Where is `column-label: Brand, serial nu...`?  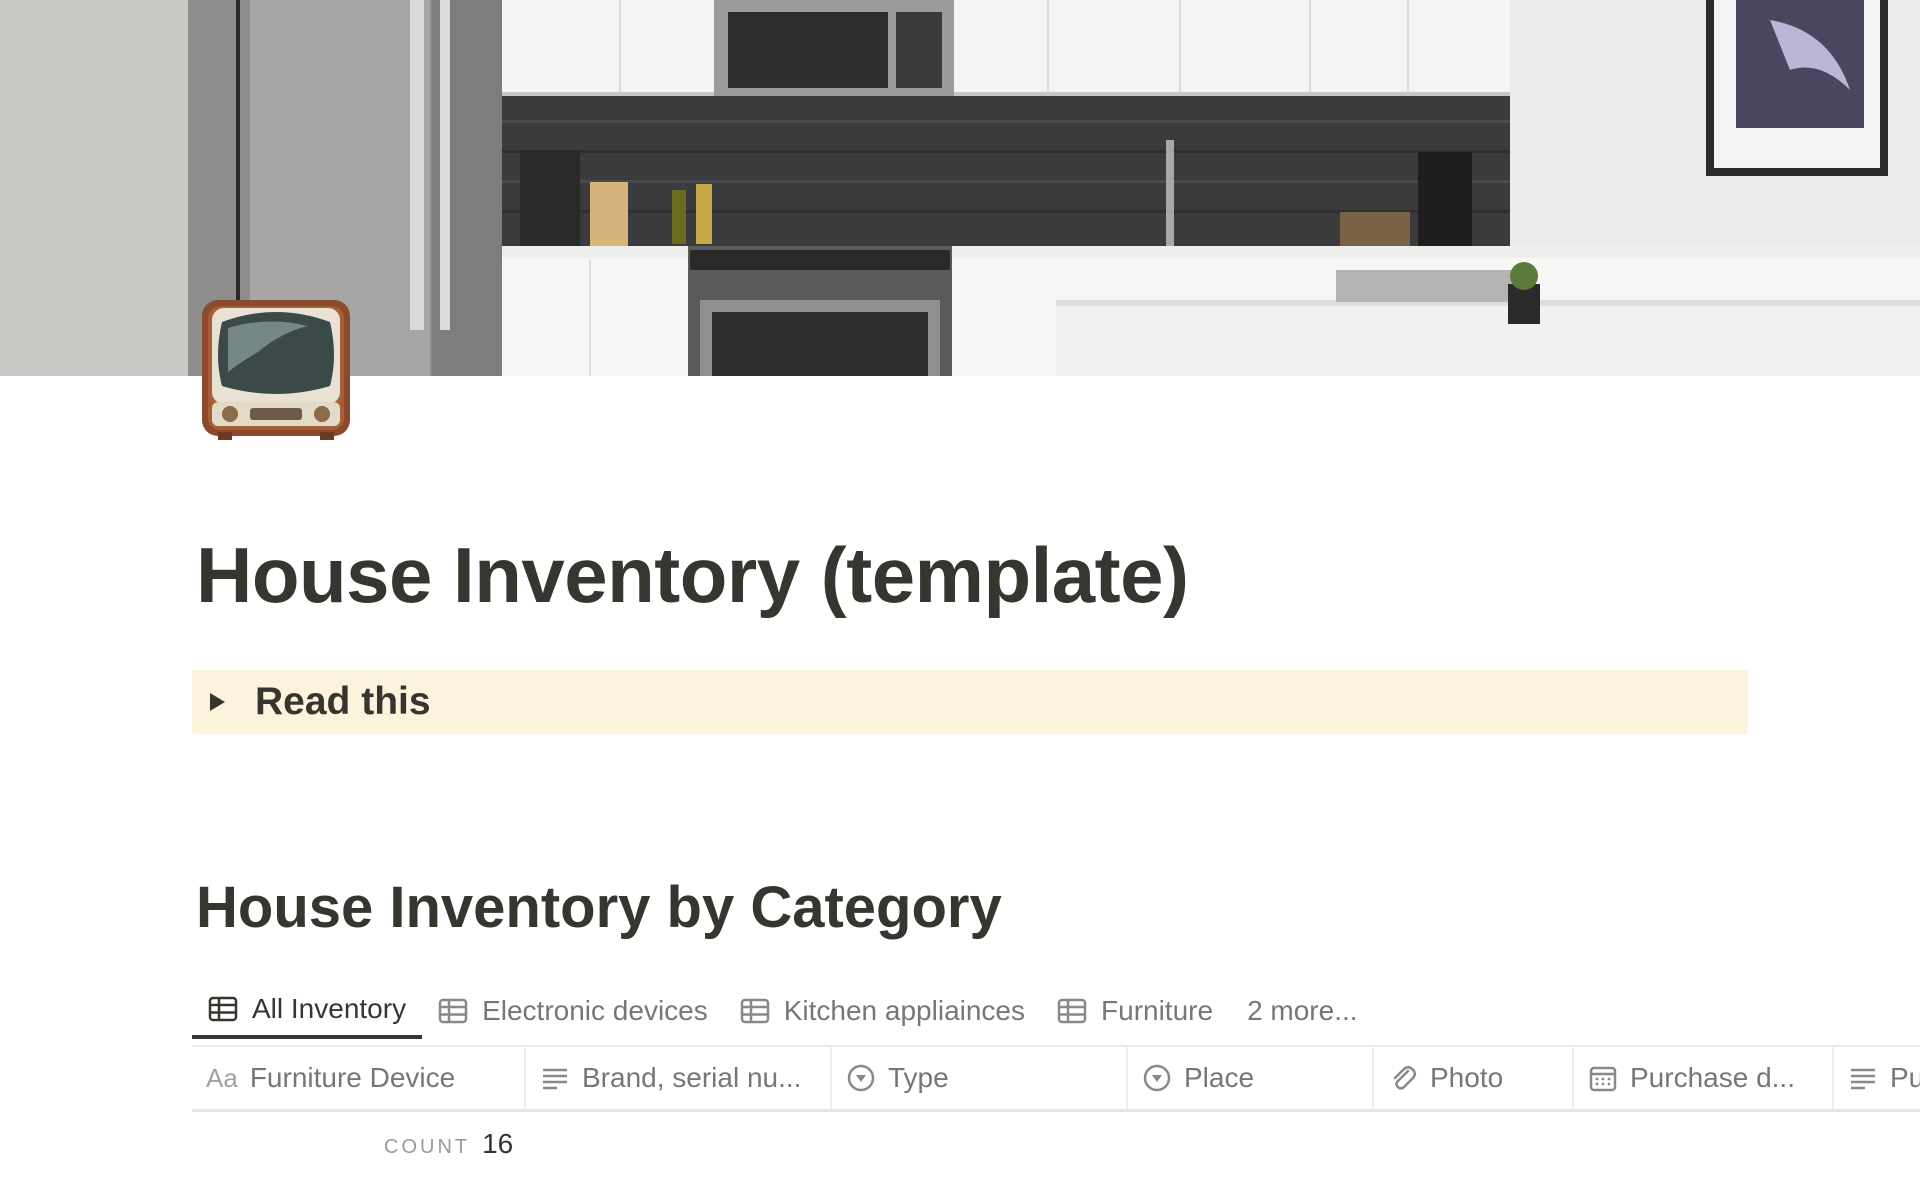
column-label: Brand, serial nu... is located at coordinates (692, 1077).